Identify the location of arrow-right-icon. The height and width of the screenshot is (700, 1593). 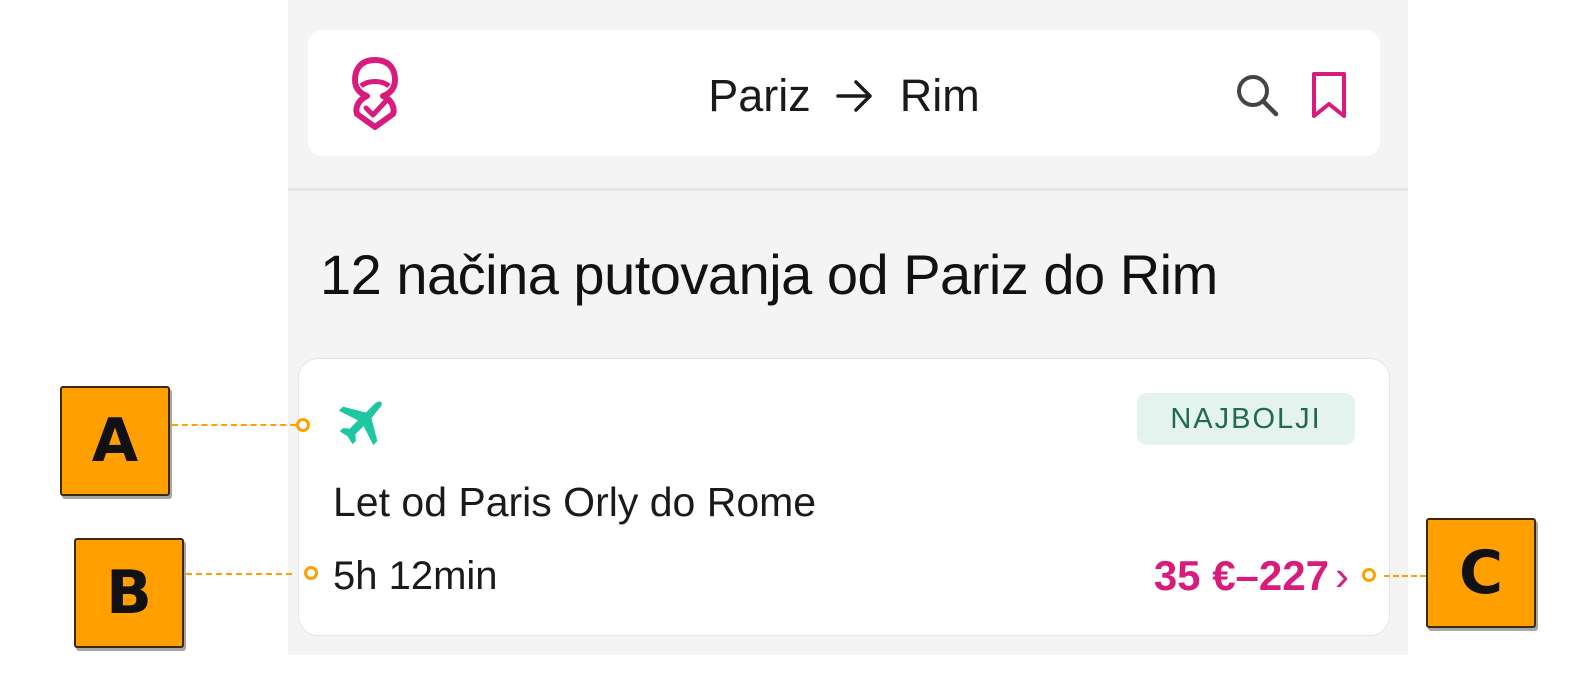
(854, 96).